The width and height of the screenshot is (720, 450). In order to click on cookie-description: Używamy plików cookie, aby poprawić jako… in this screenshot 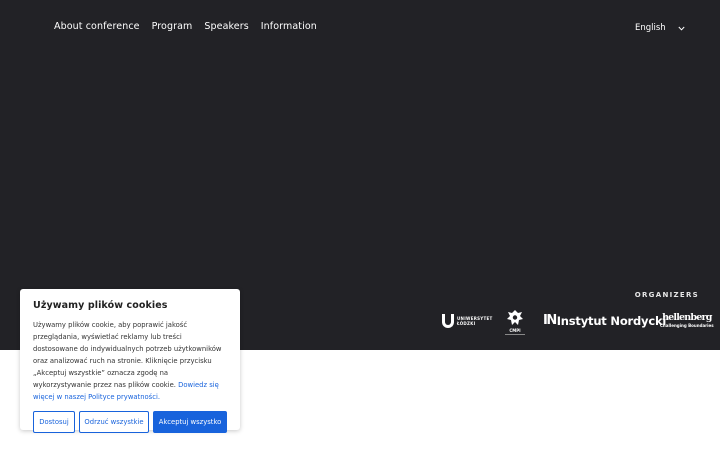, I will do `click(130, 361)`.